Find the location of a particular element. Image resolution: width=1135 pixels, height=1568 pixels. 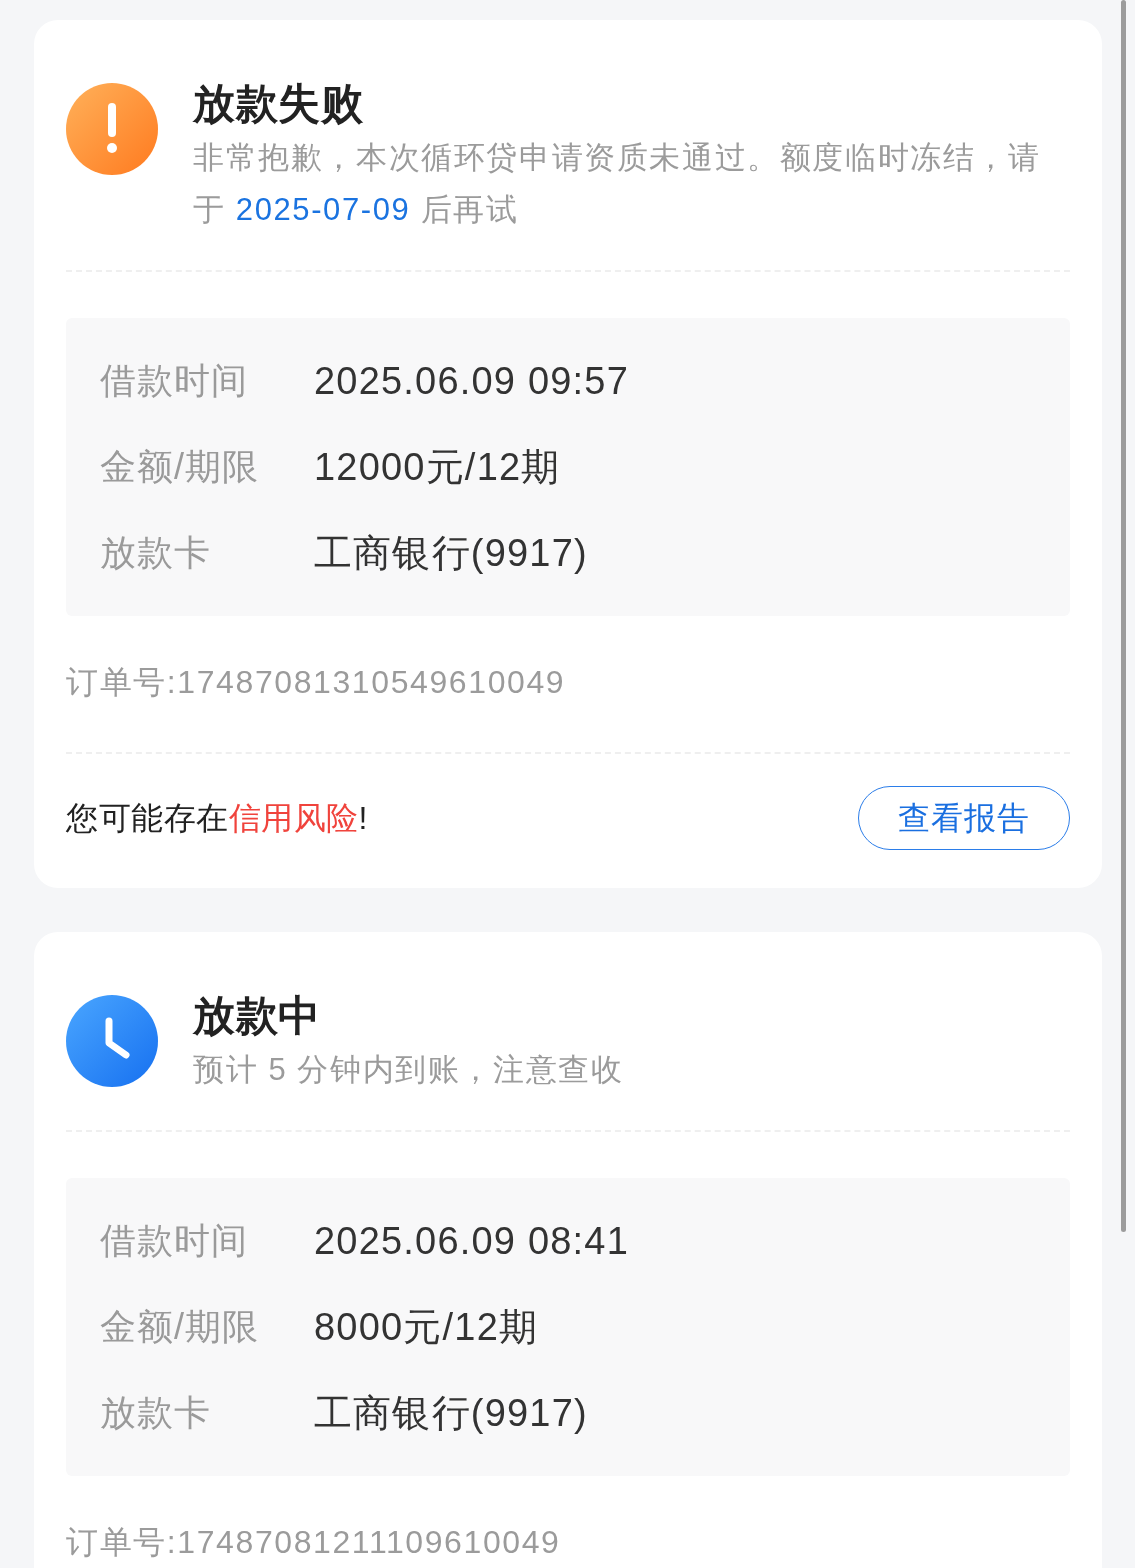

status-message: 非常抱歉，本次循环贷申请资质未通过。额度临时冻结，请于 2025-07-09 后再试 is located at coordinates (617, 184).